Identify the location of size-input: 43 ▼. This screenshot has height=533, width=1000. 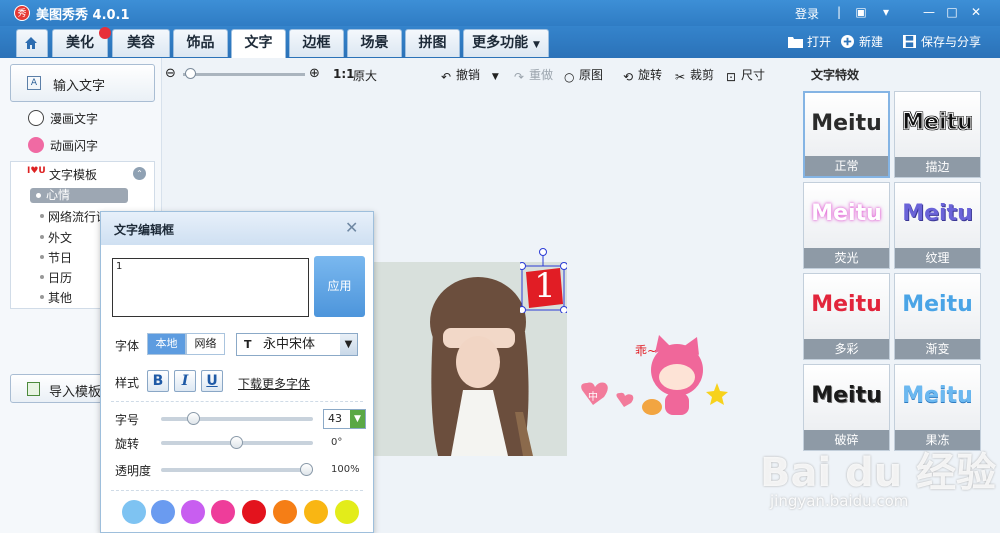
(344, 419).